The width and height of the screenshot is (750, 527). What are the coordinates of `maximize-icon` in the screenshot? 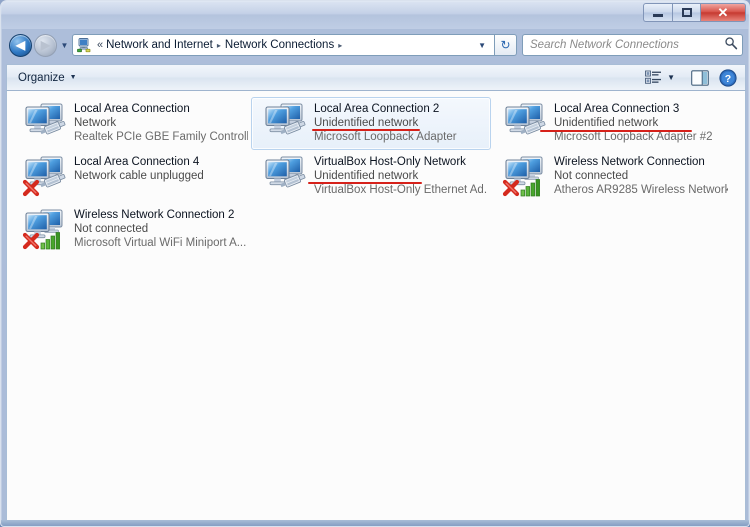 It's located at (686, 12).